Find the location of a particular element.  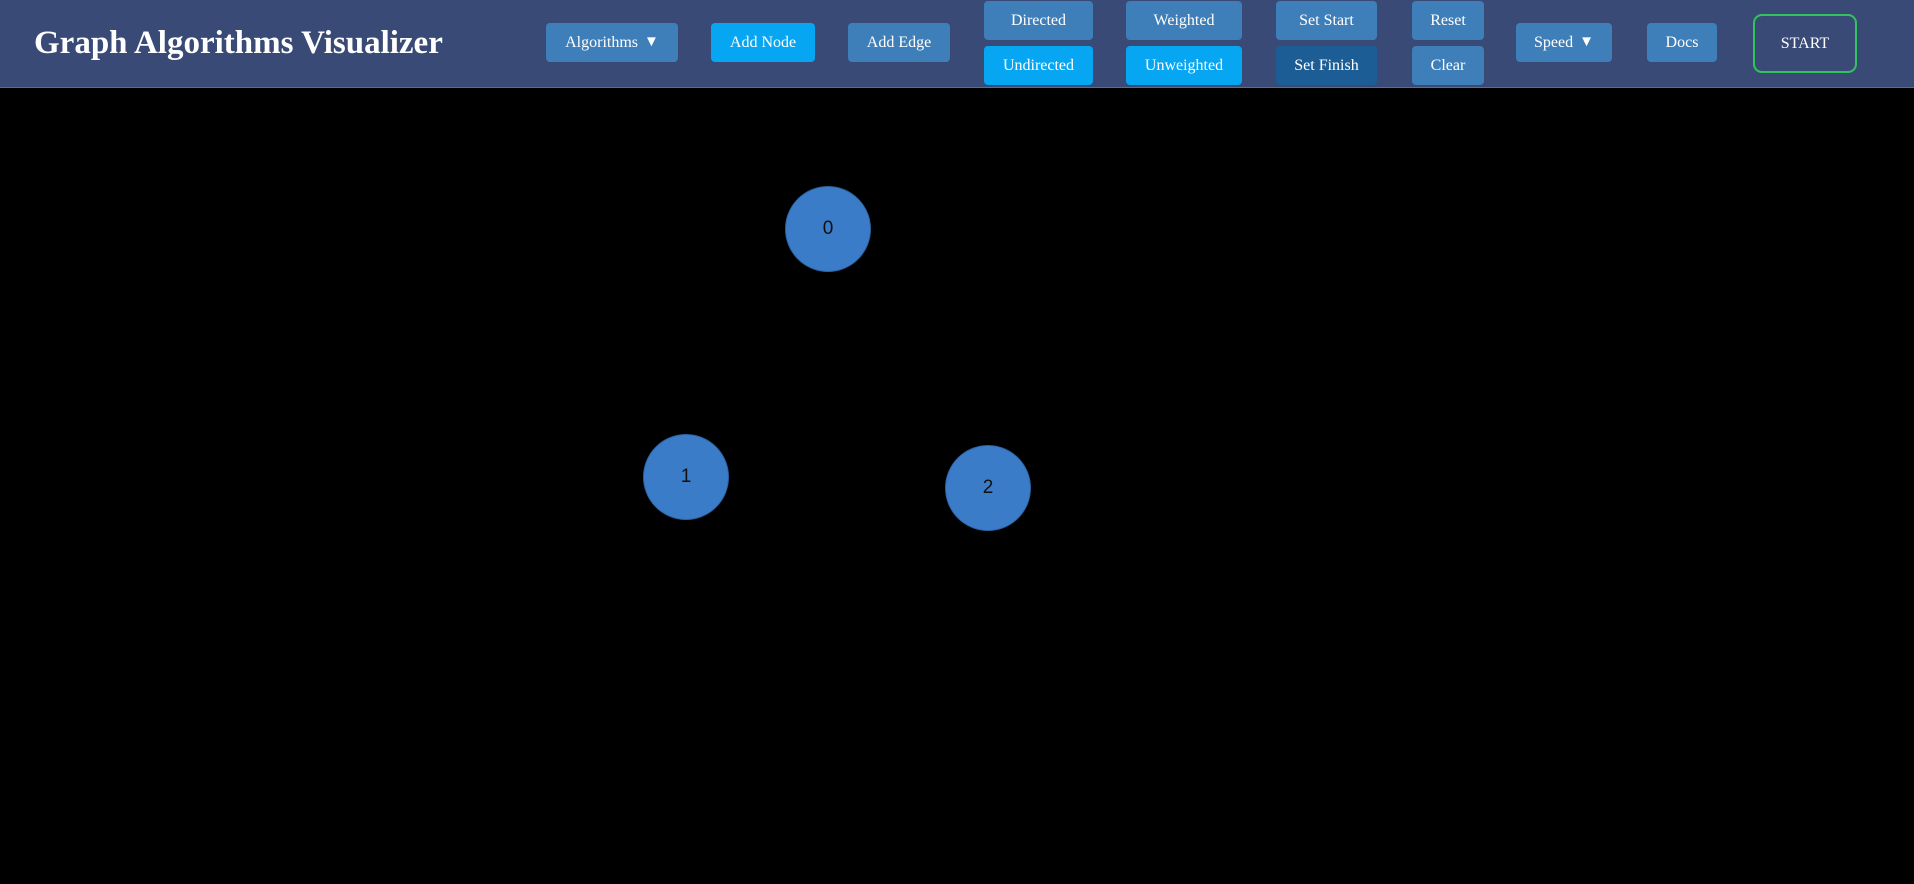

algorithms-dropdown-button: Algorithms ▼ is located at coordinates (612, 42).